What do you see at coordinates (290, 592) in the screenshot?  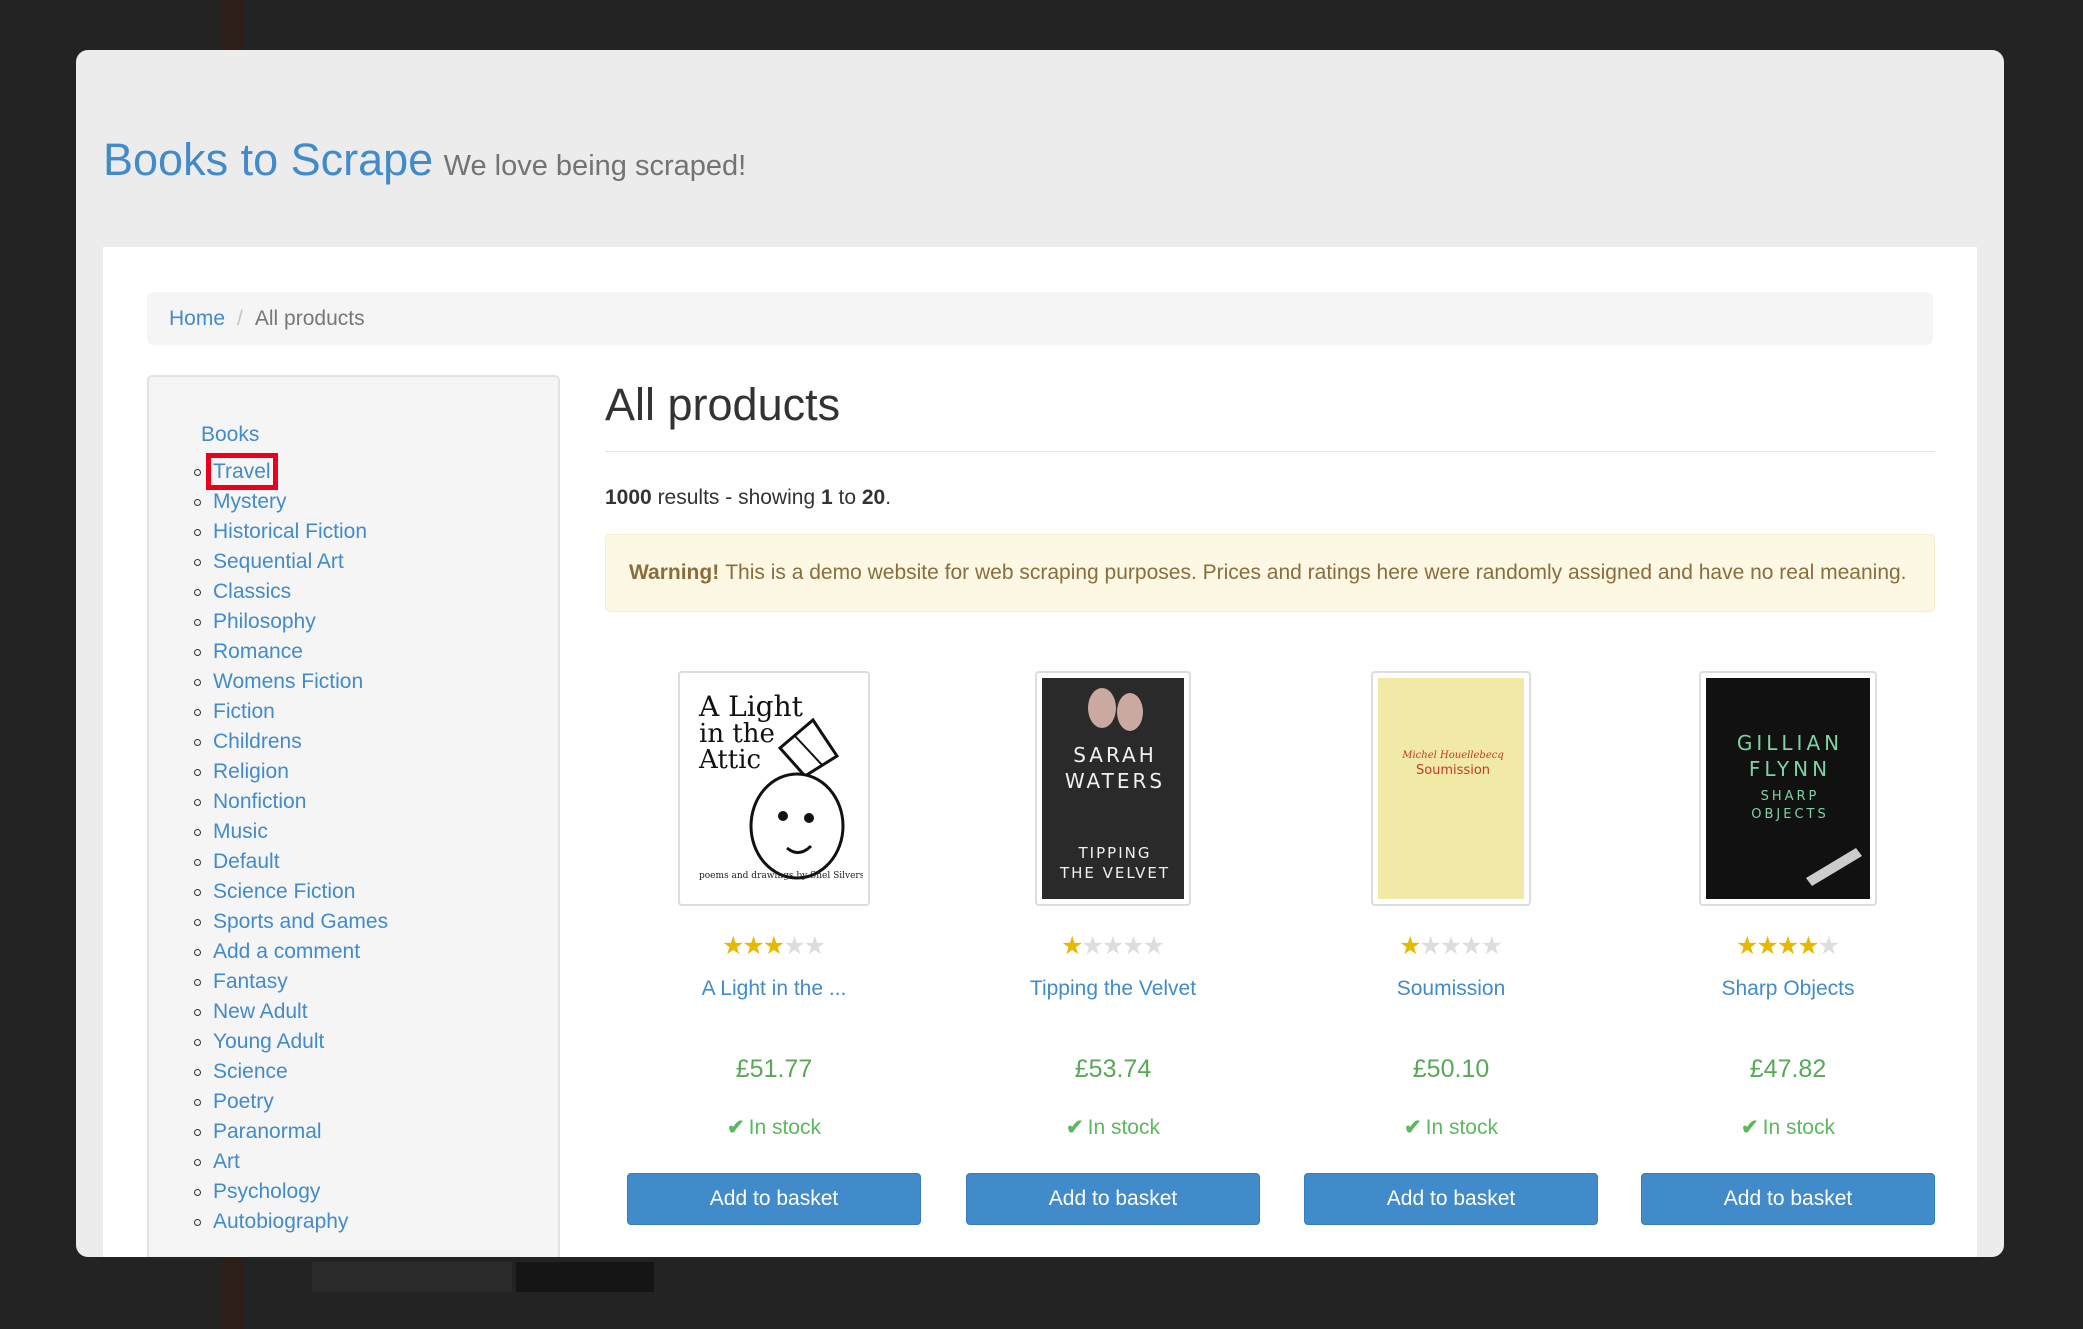 I see `category-link: Classics` at bounding box center [290, 592].